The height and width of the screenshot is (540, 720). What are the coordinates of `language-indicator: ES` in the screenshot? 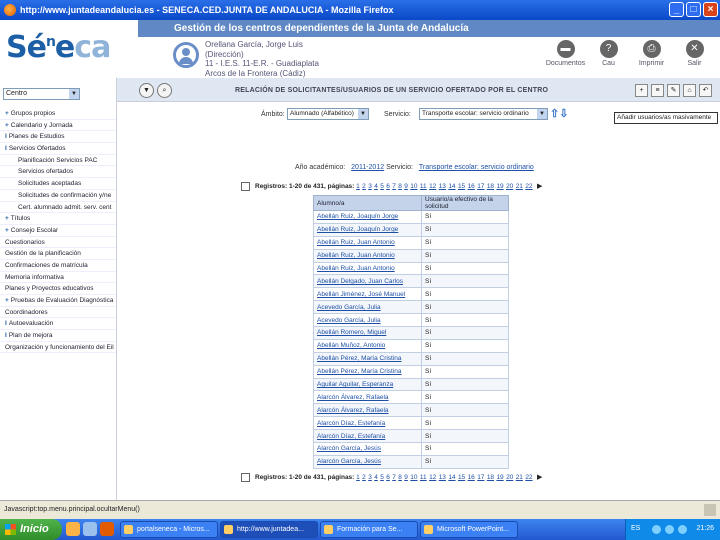 It's located at (635, 528).